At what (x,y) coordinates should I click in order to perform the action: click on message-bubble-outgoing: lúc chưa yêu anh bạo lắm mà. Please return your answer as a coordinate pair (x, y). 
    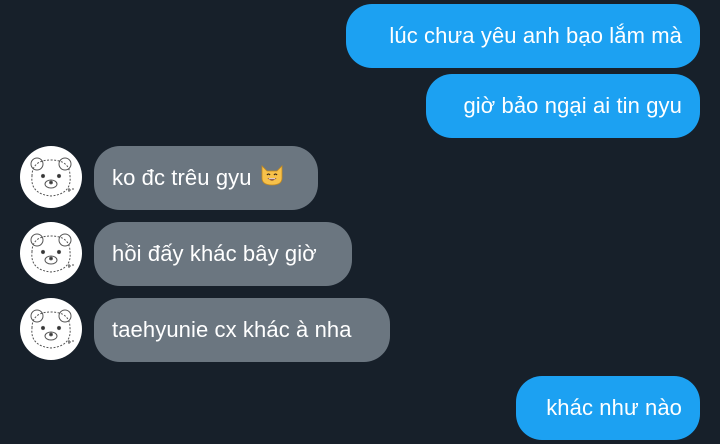
    Looking at the image, I should click on (523, 36).